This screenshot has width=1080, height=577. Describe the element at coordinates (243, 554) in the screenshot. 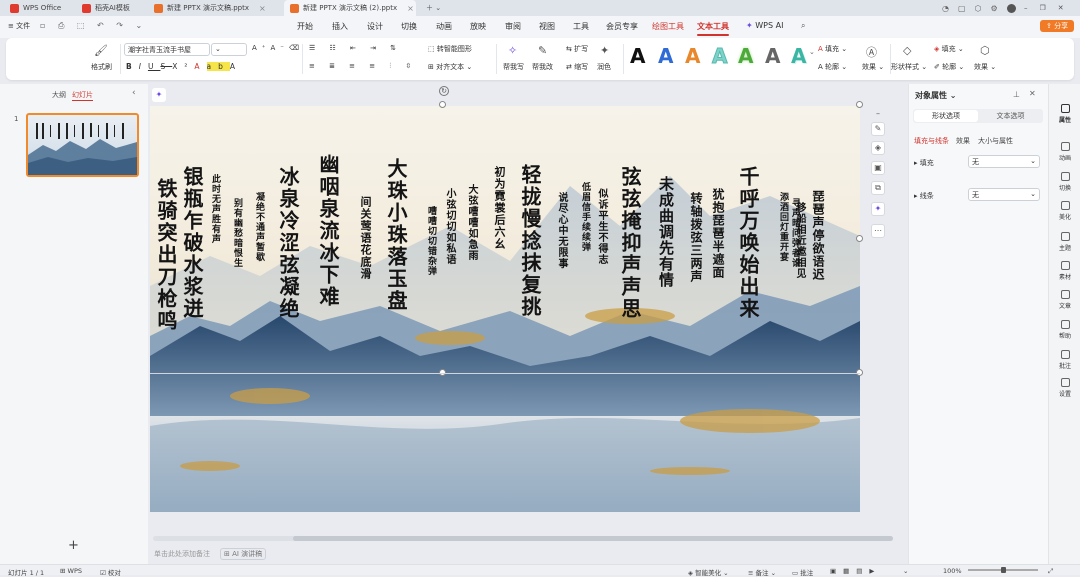

I see `ai-speech-button: ⊞ AI 演讲稿` at that location.